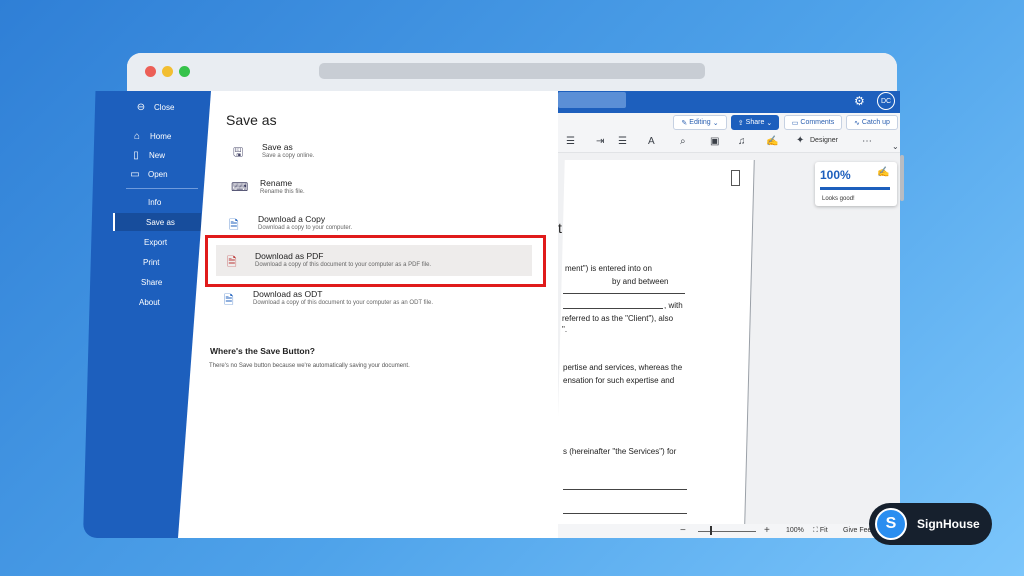  Describe the element at coordinates (886, 101) in the screenshot. I see `avatar: DC` at that location.